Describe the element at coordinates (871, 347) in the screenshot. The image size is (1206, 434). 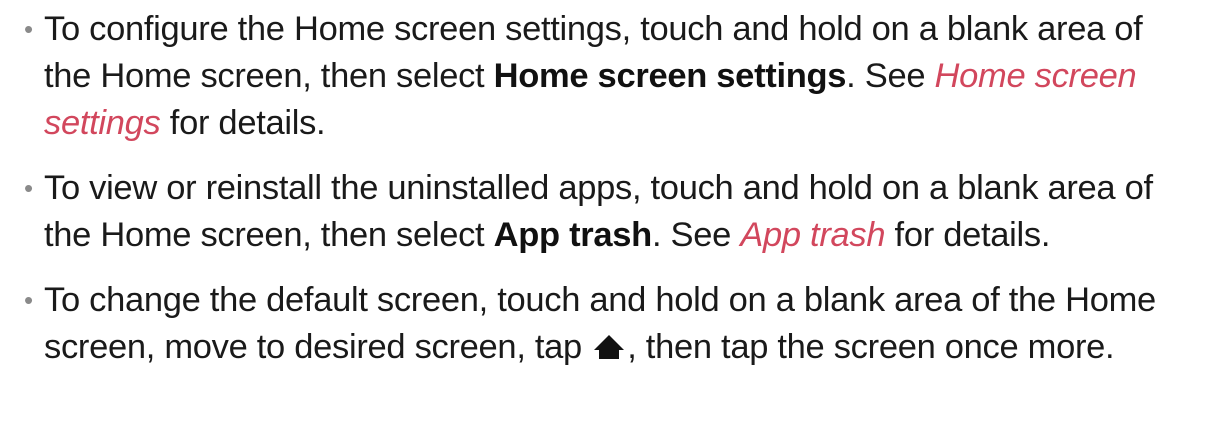
I see `item-text: , then tap the screen once more.` at that location.